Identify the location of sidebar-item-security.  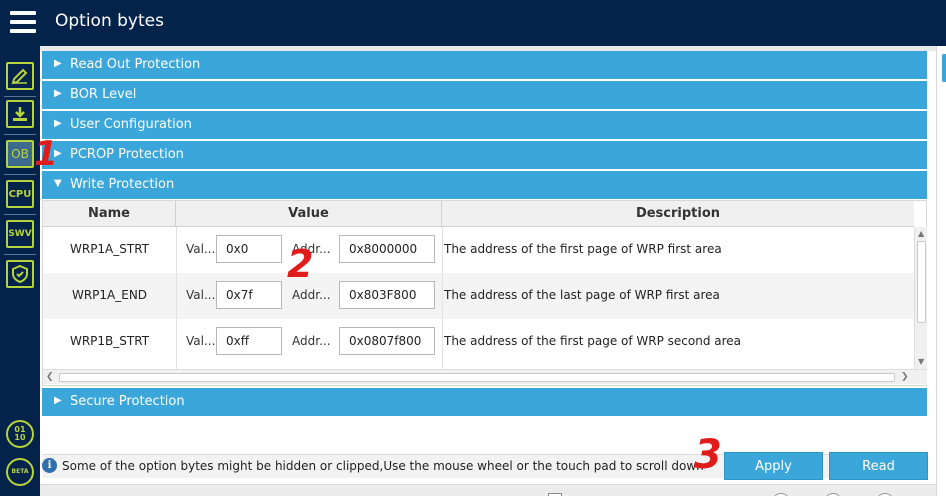
(20, 274).